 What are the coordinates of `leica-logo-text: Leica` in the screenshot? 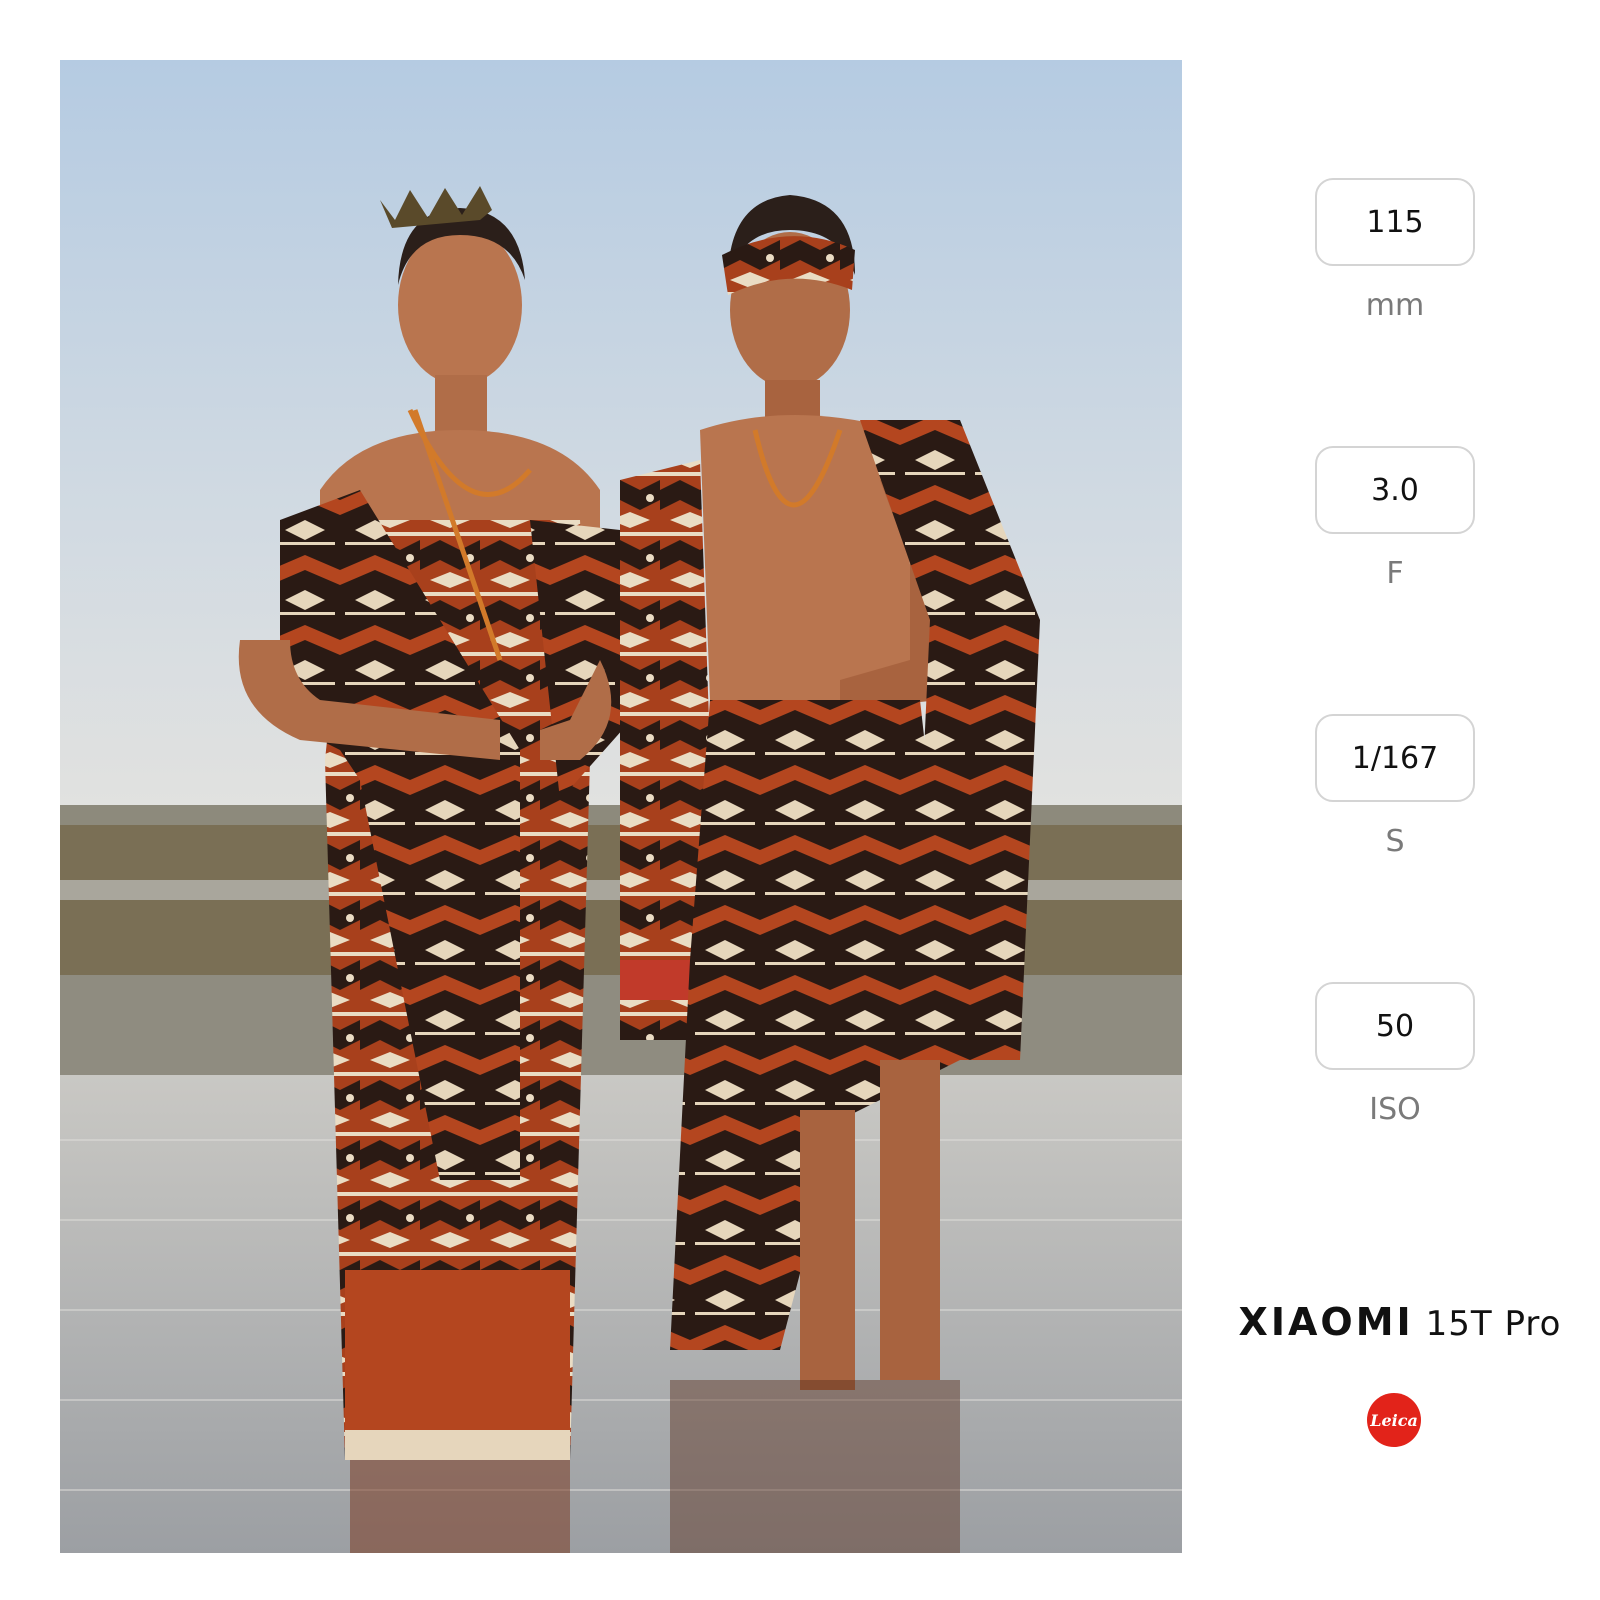 It's located at (1393, 1420).